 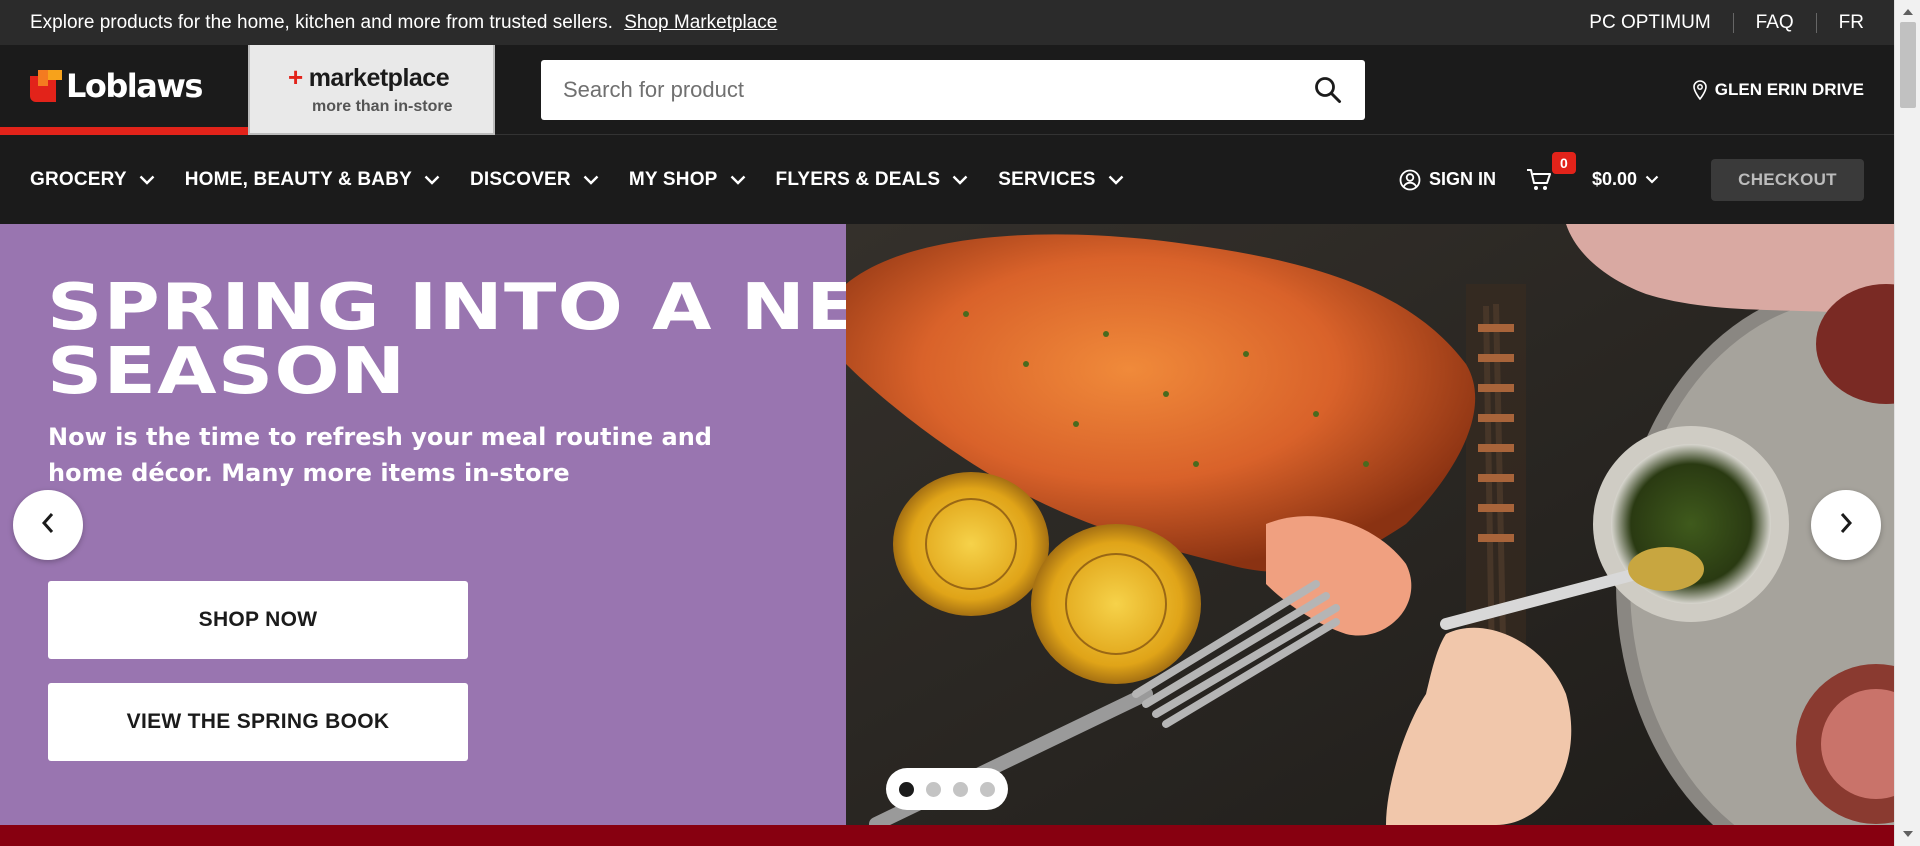 What do you see at coordinates (700, 22) in the screenshot?
I see `shop-marketplace-link: Shop Marketplace` at bounding box center [700, 22].